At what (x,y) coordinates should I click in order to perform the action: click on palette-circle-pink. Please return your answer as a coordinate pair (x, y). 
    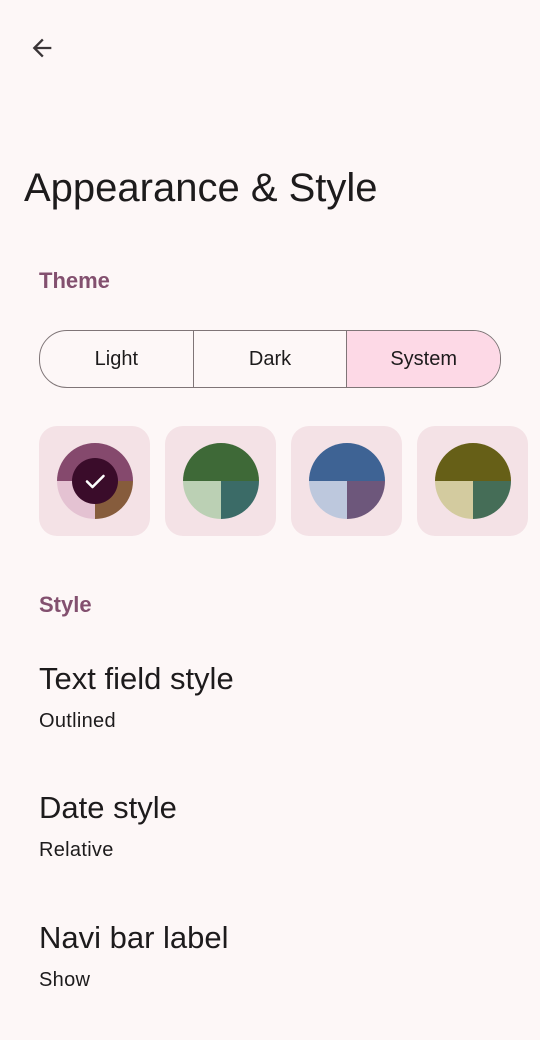
    Looking at the image, I should click on (94, 481).